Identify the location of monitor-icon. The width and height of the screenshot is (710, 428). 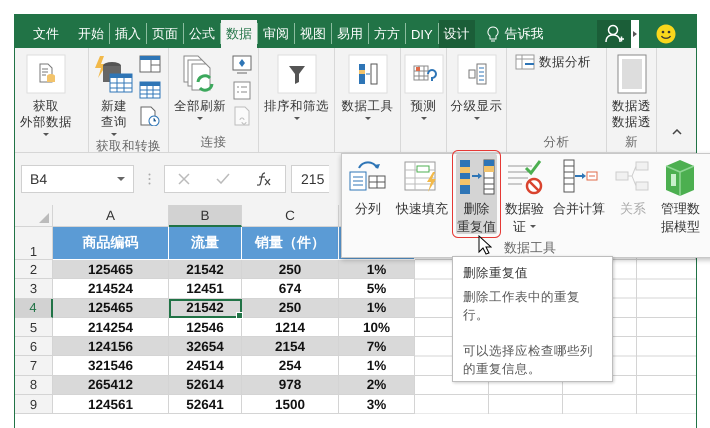
(242, 64).